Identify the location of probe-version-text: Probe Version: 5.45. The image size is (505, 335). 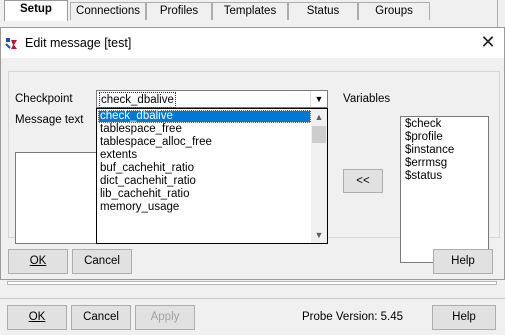
(353, 317).